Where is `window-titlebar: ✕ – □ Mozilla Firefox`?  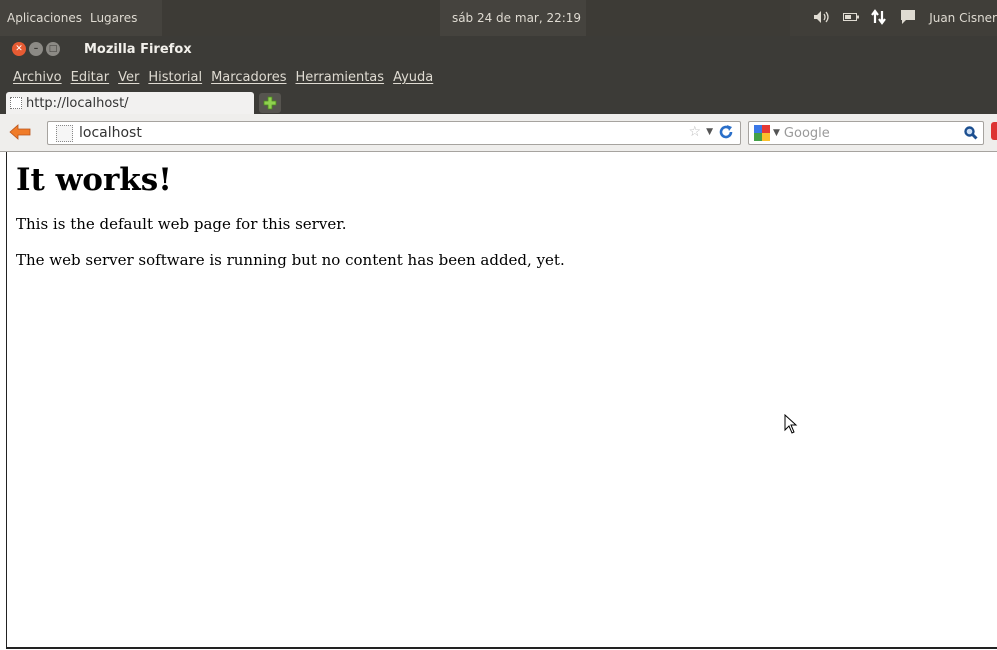 window-titlebar: ✕ – □ Mozilla Firefox is located at coordinates (498, 50).